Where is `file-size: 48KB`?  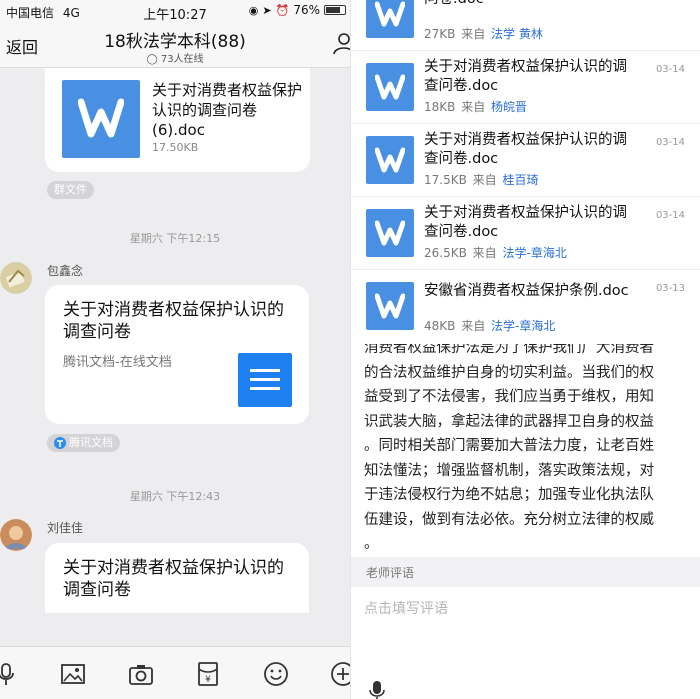 file-size: 48KB is located at coordinates (440, 326).